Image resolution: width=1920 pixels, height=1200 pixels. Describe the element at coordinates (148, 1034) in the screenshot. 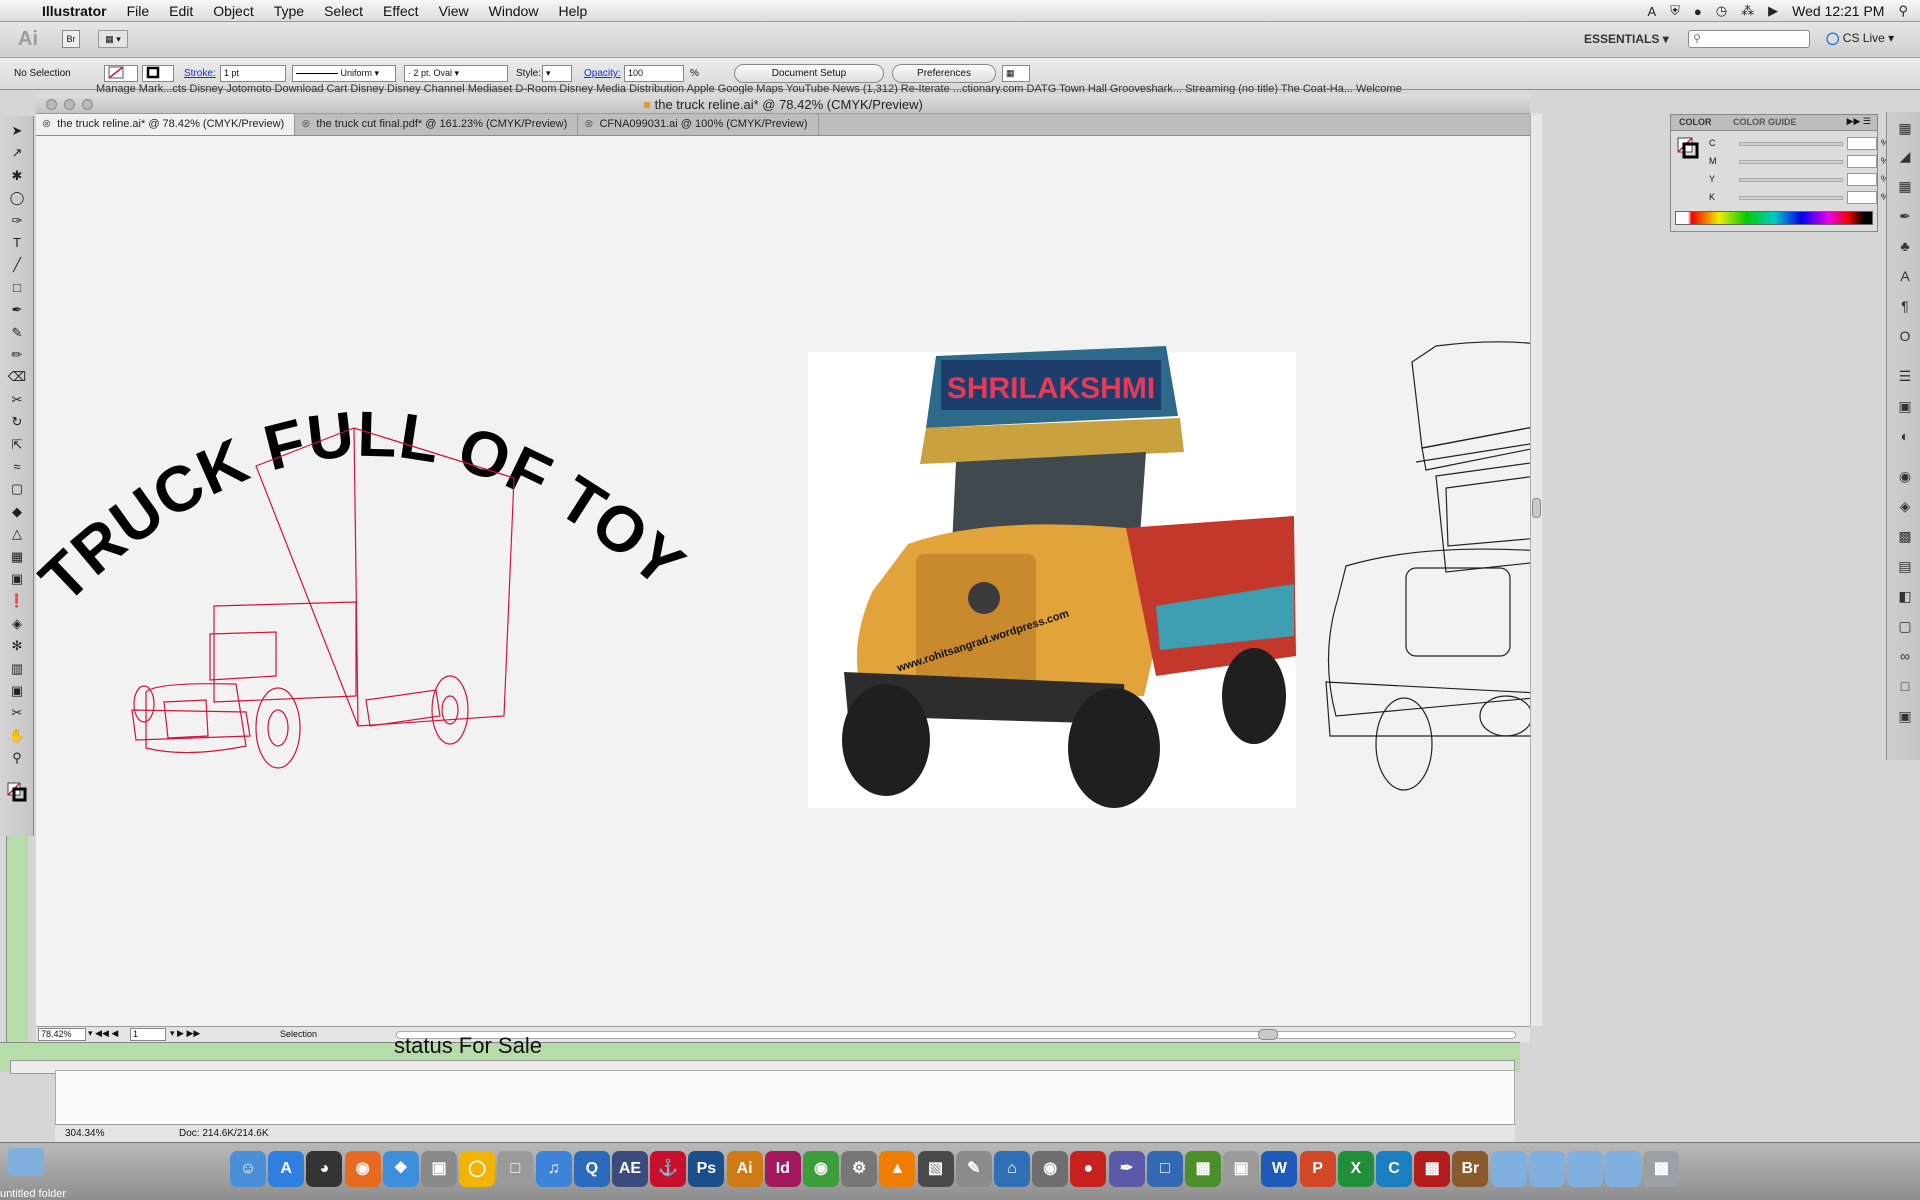

I see `page-field: 1` at that location.